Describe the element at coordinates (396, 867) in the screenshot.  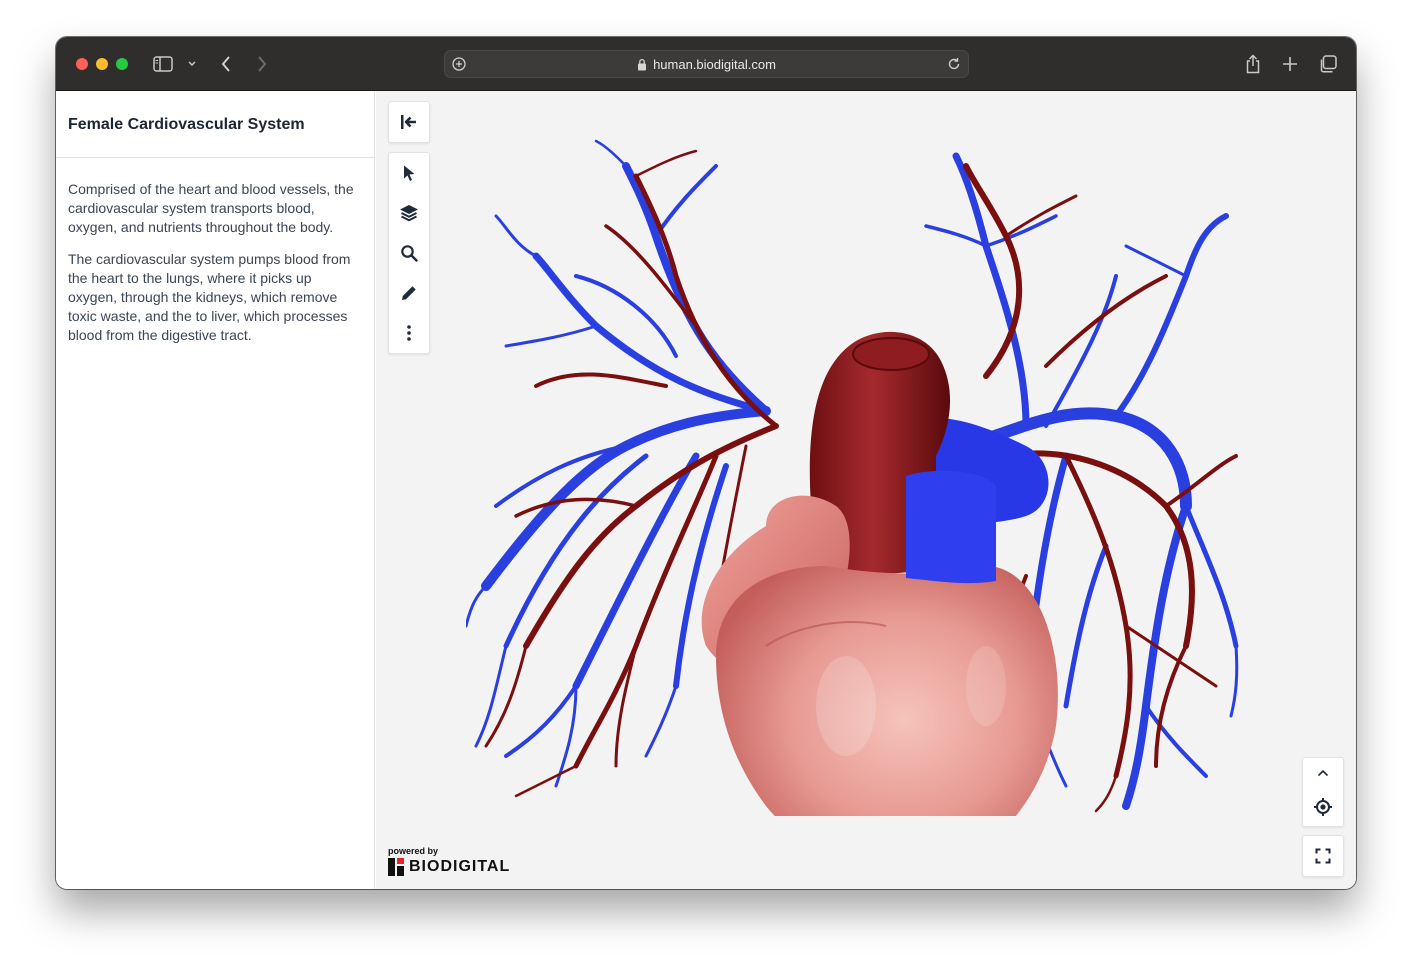
I see `biodigital-logo-icon` at that location.